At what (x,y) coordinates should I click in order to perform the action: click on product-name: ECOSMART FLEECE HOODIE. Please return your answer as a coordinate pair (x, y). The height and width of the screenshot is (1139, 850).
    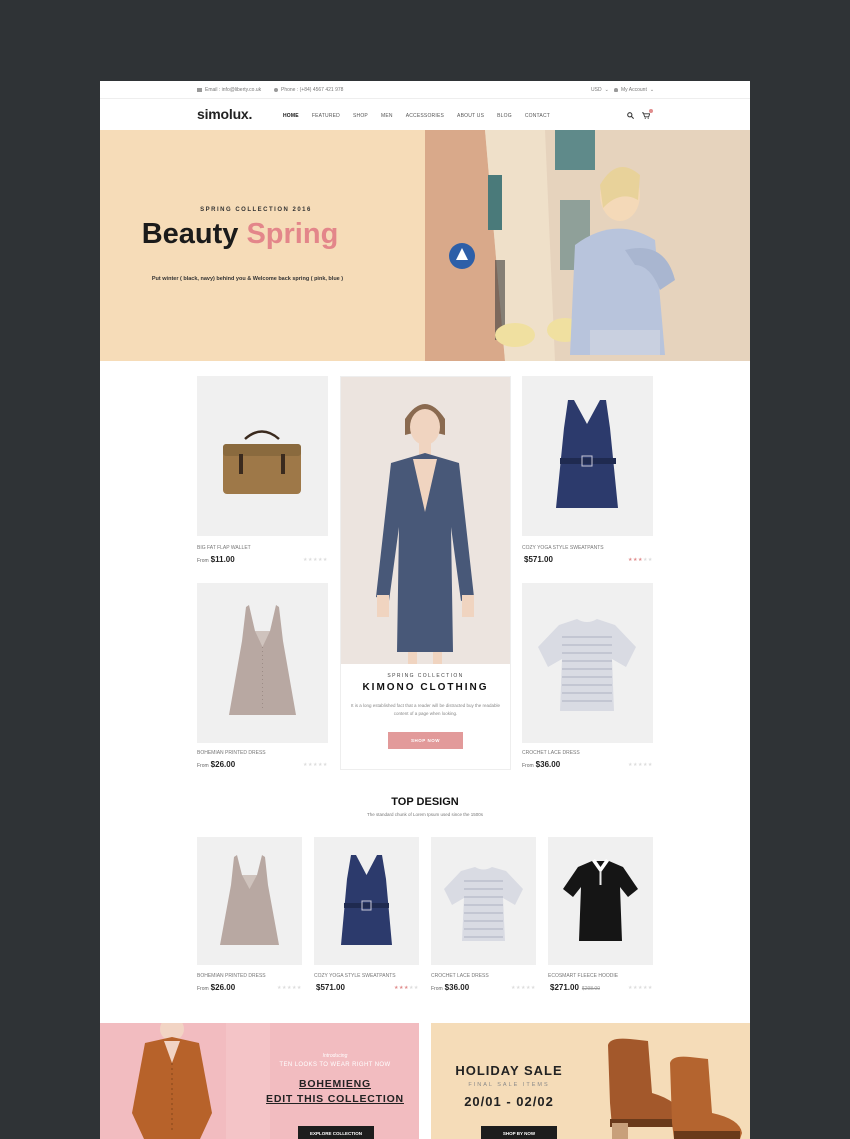
    Looking at the image, I should click on (583, 976).